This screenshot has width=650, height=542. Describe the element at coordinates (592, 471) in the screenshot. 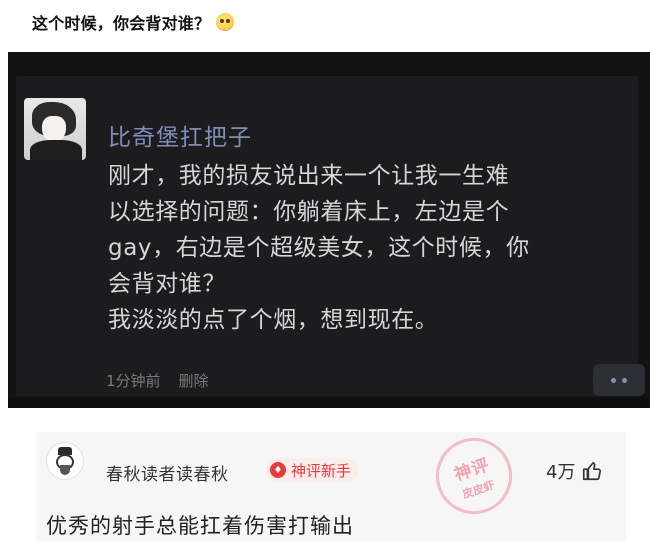

I see `thumbs-up-icon` at that location.